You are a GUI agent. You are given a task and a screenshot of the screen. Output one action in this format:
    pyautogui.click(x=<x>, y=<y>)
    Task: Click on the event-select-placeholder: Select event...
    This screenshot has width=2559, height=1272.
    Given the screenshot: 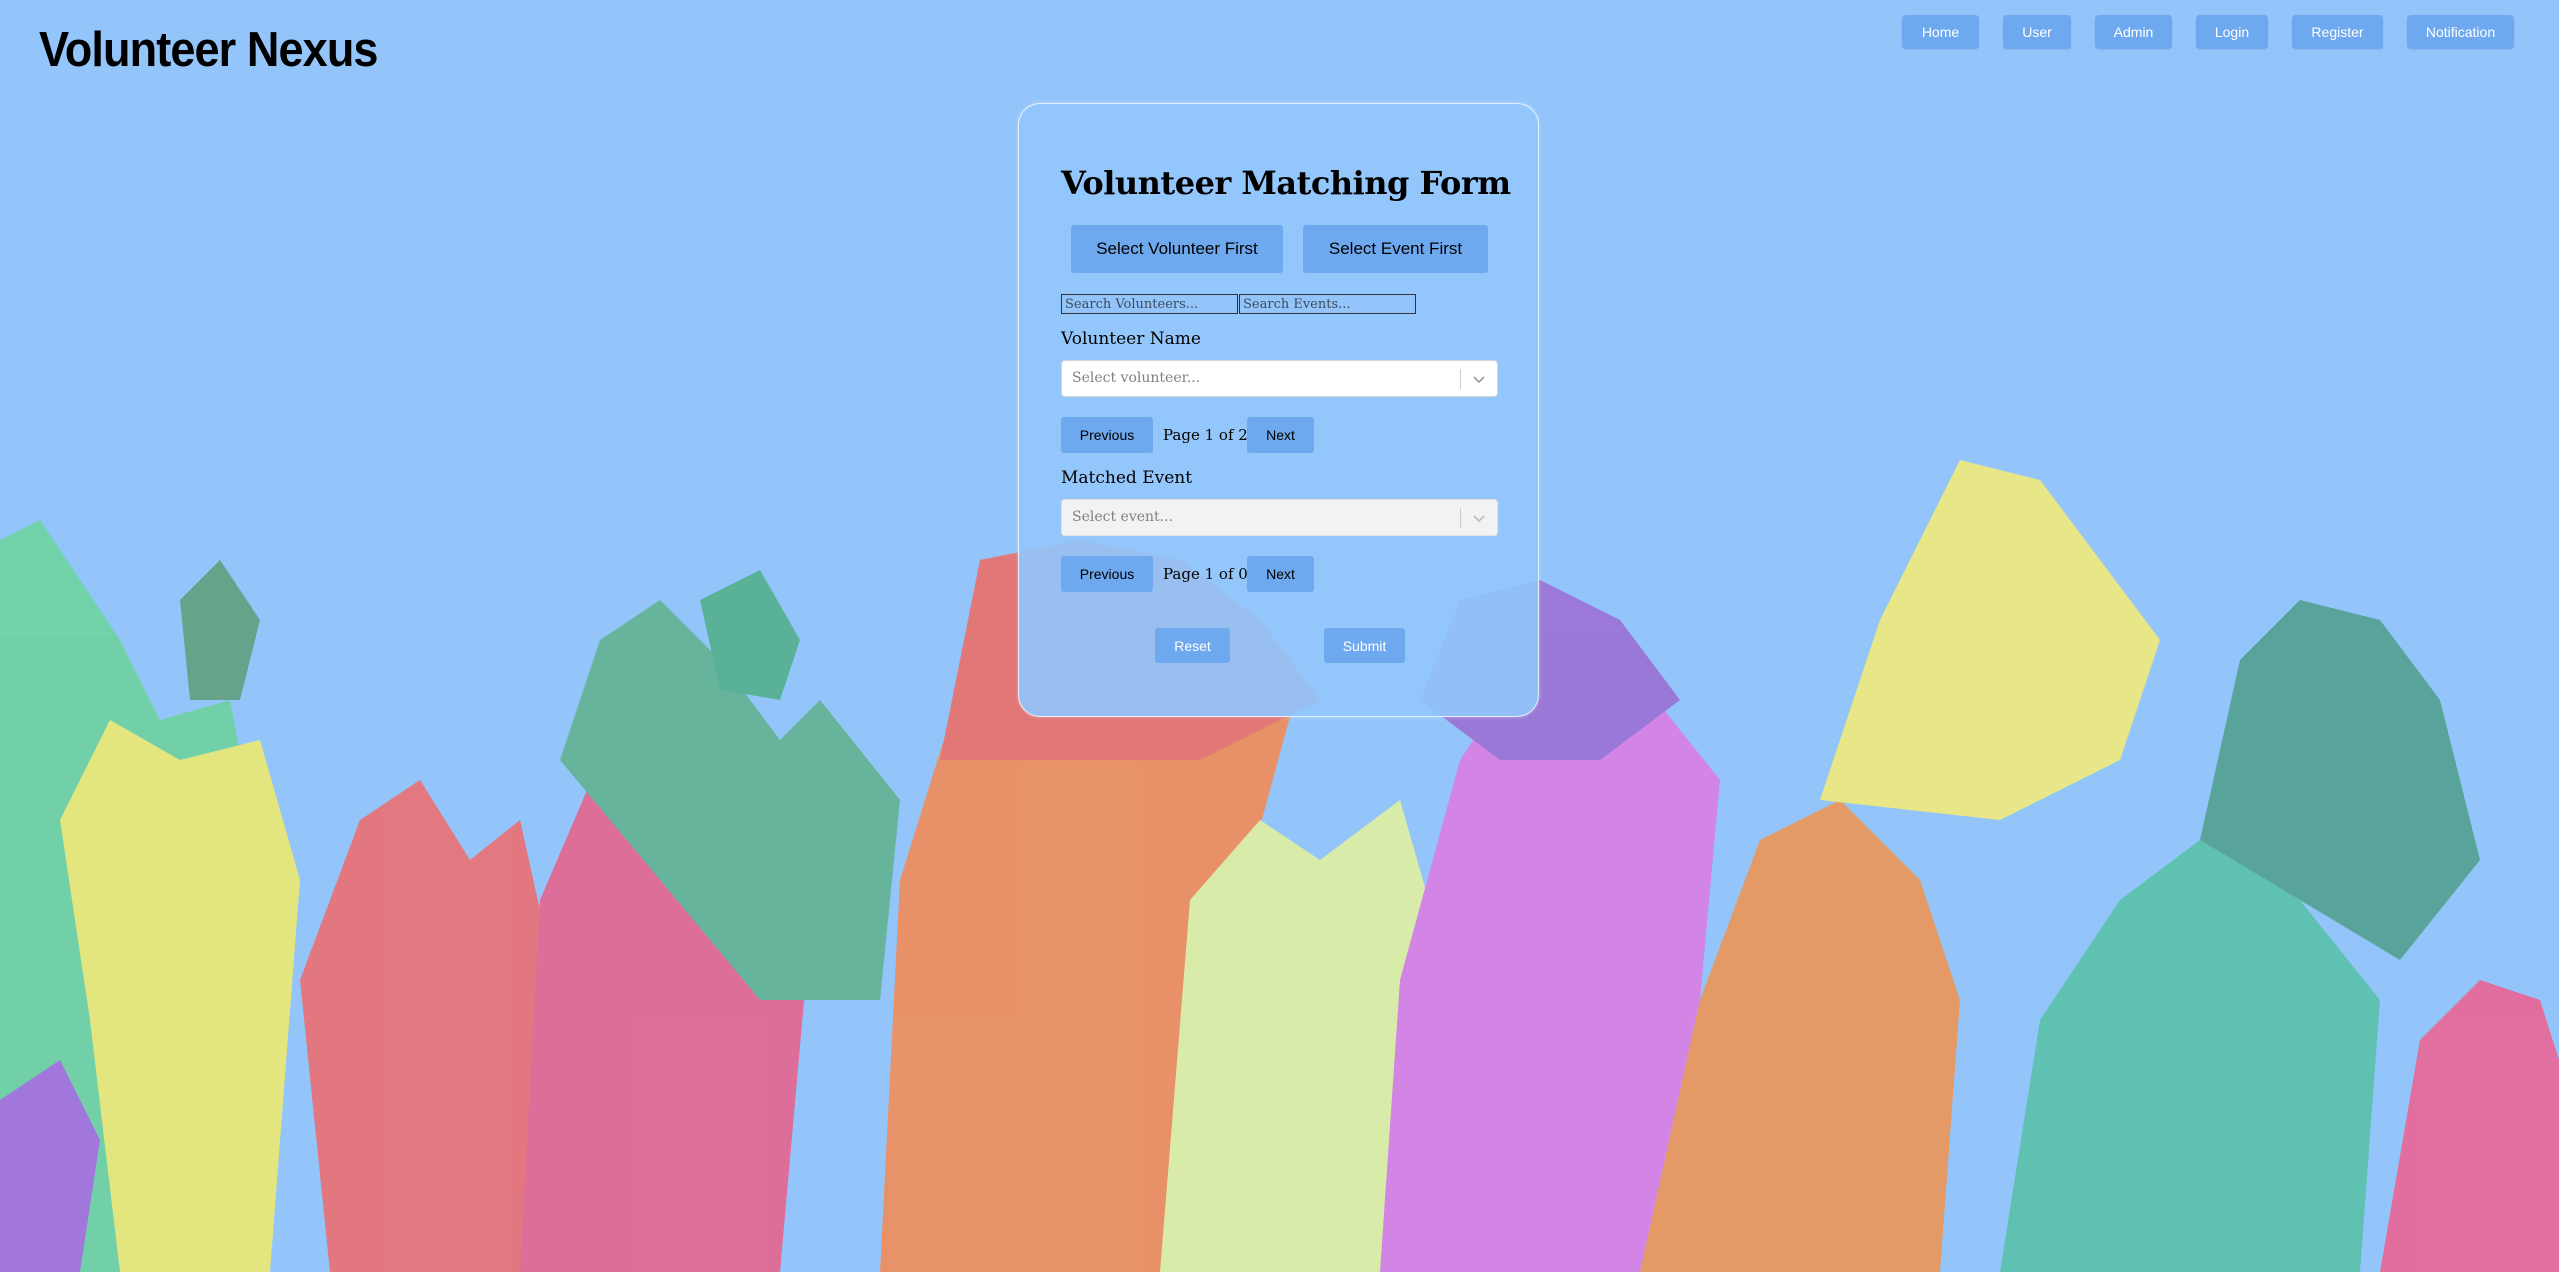 What is the action you would take?
    pyautogui.click(x=1123, y=517)
    